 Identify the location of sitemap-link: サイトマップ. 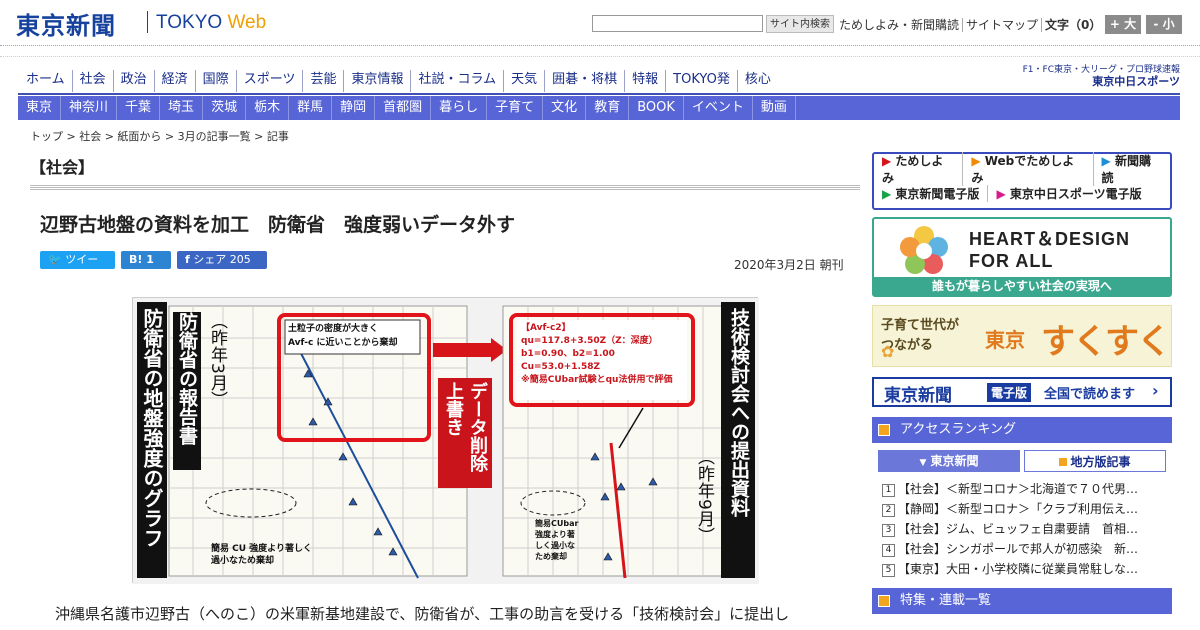
(1002, 25).